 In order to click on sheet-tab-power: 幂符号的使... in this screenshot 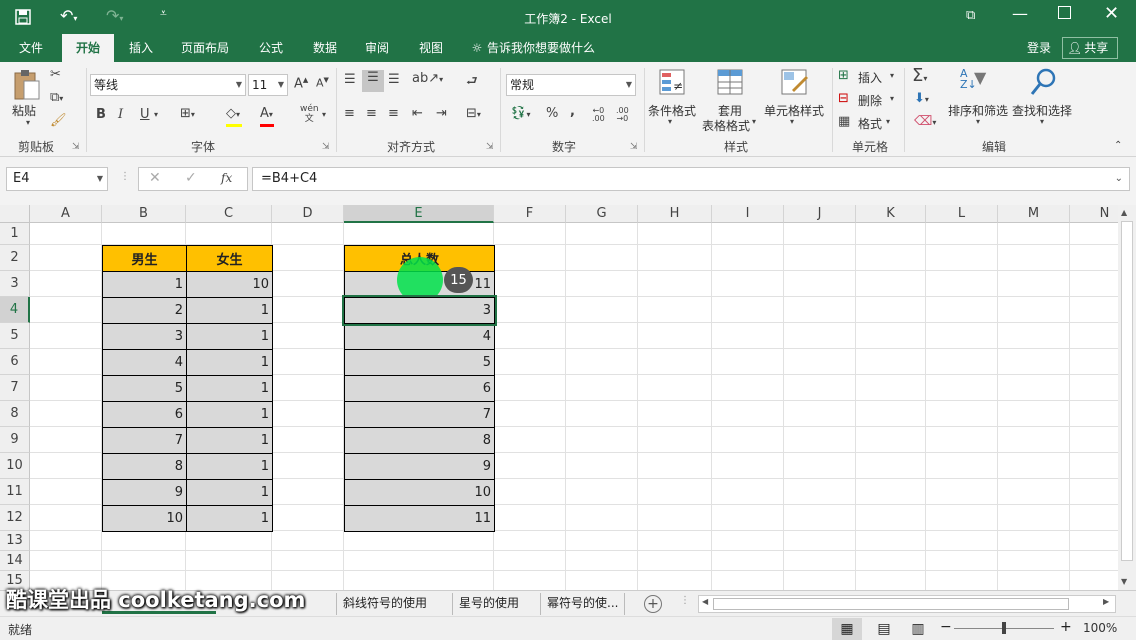, I will do `click(583, 604)`.